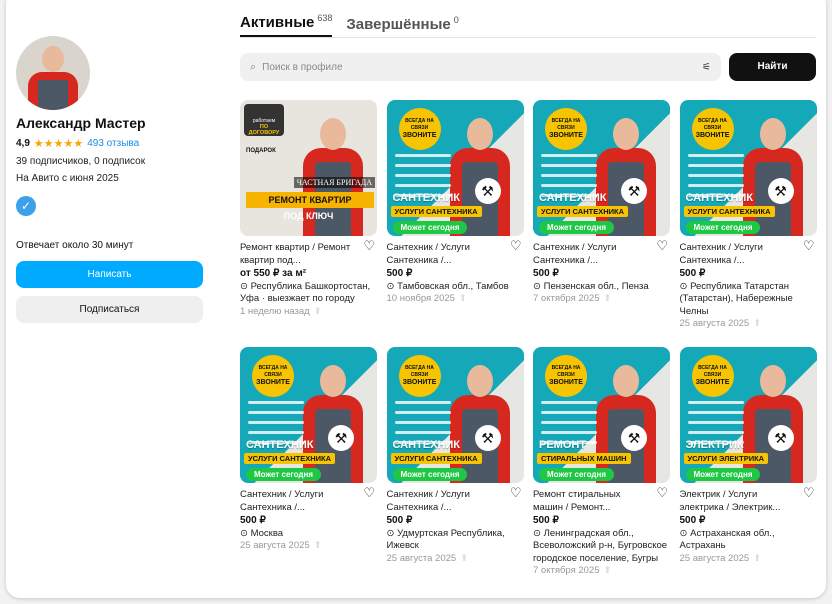 The image size is (832, 604). What do you see at coordinates (325, 18) in the screenshot?
I see `tab-count: 638` at bounding box center [325, 18].